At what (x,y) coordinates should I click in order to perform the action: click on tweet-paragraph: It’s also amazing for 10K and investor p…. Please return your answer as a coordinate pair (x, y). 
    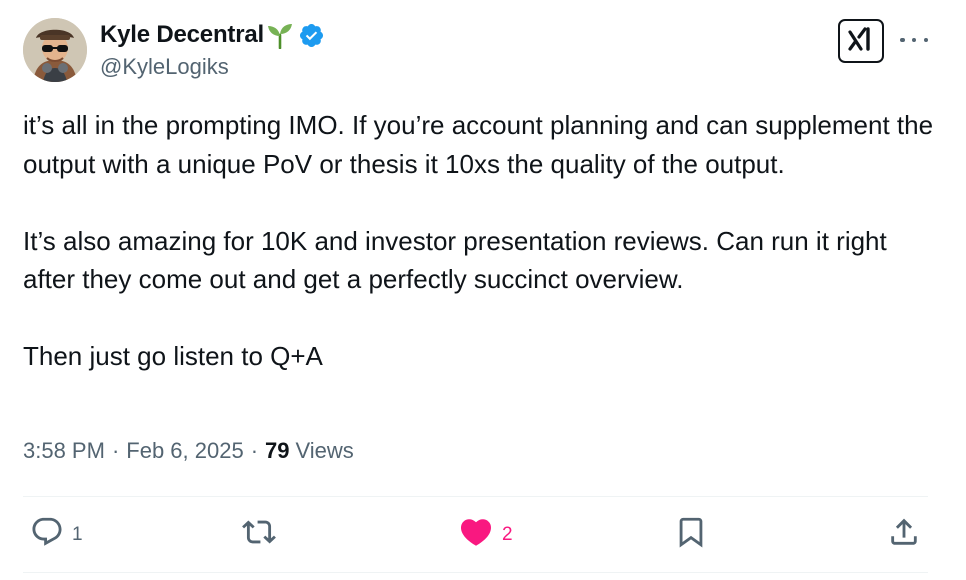
    Looking at the image, I should click on (455, 260).